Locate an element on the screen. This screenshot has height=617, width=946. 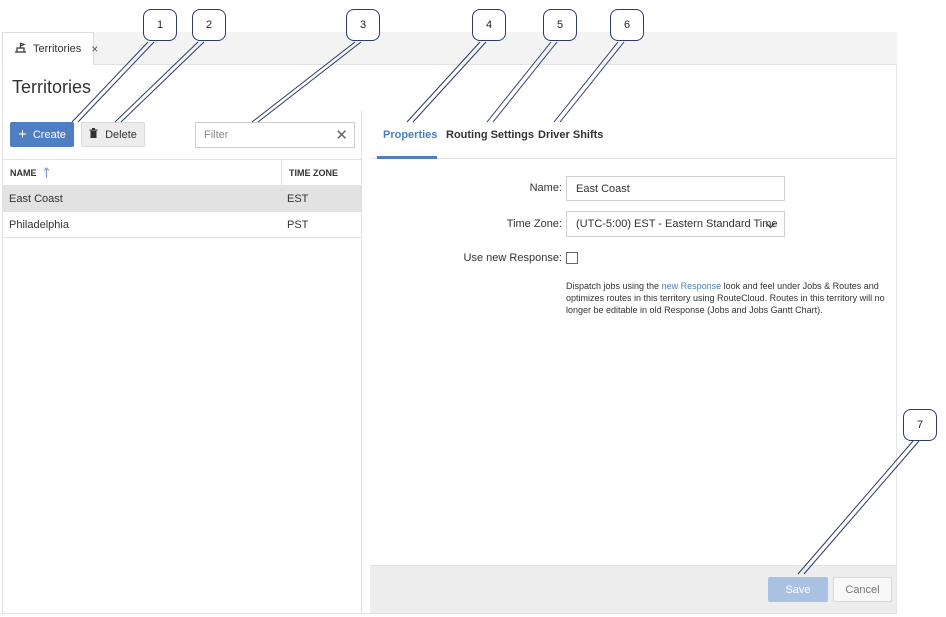
callout-badge: 2 is located at coordinates (209, 25).